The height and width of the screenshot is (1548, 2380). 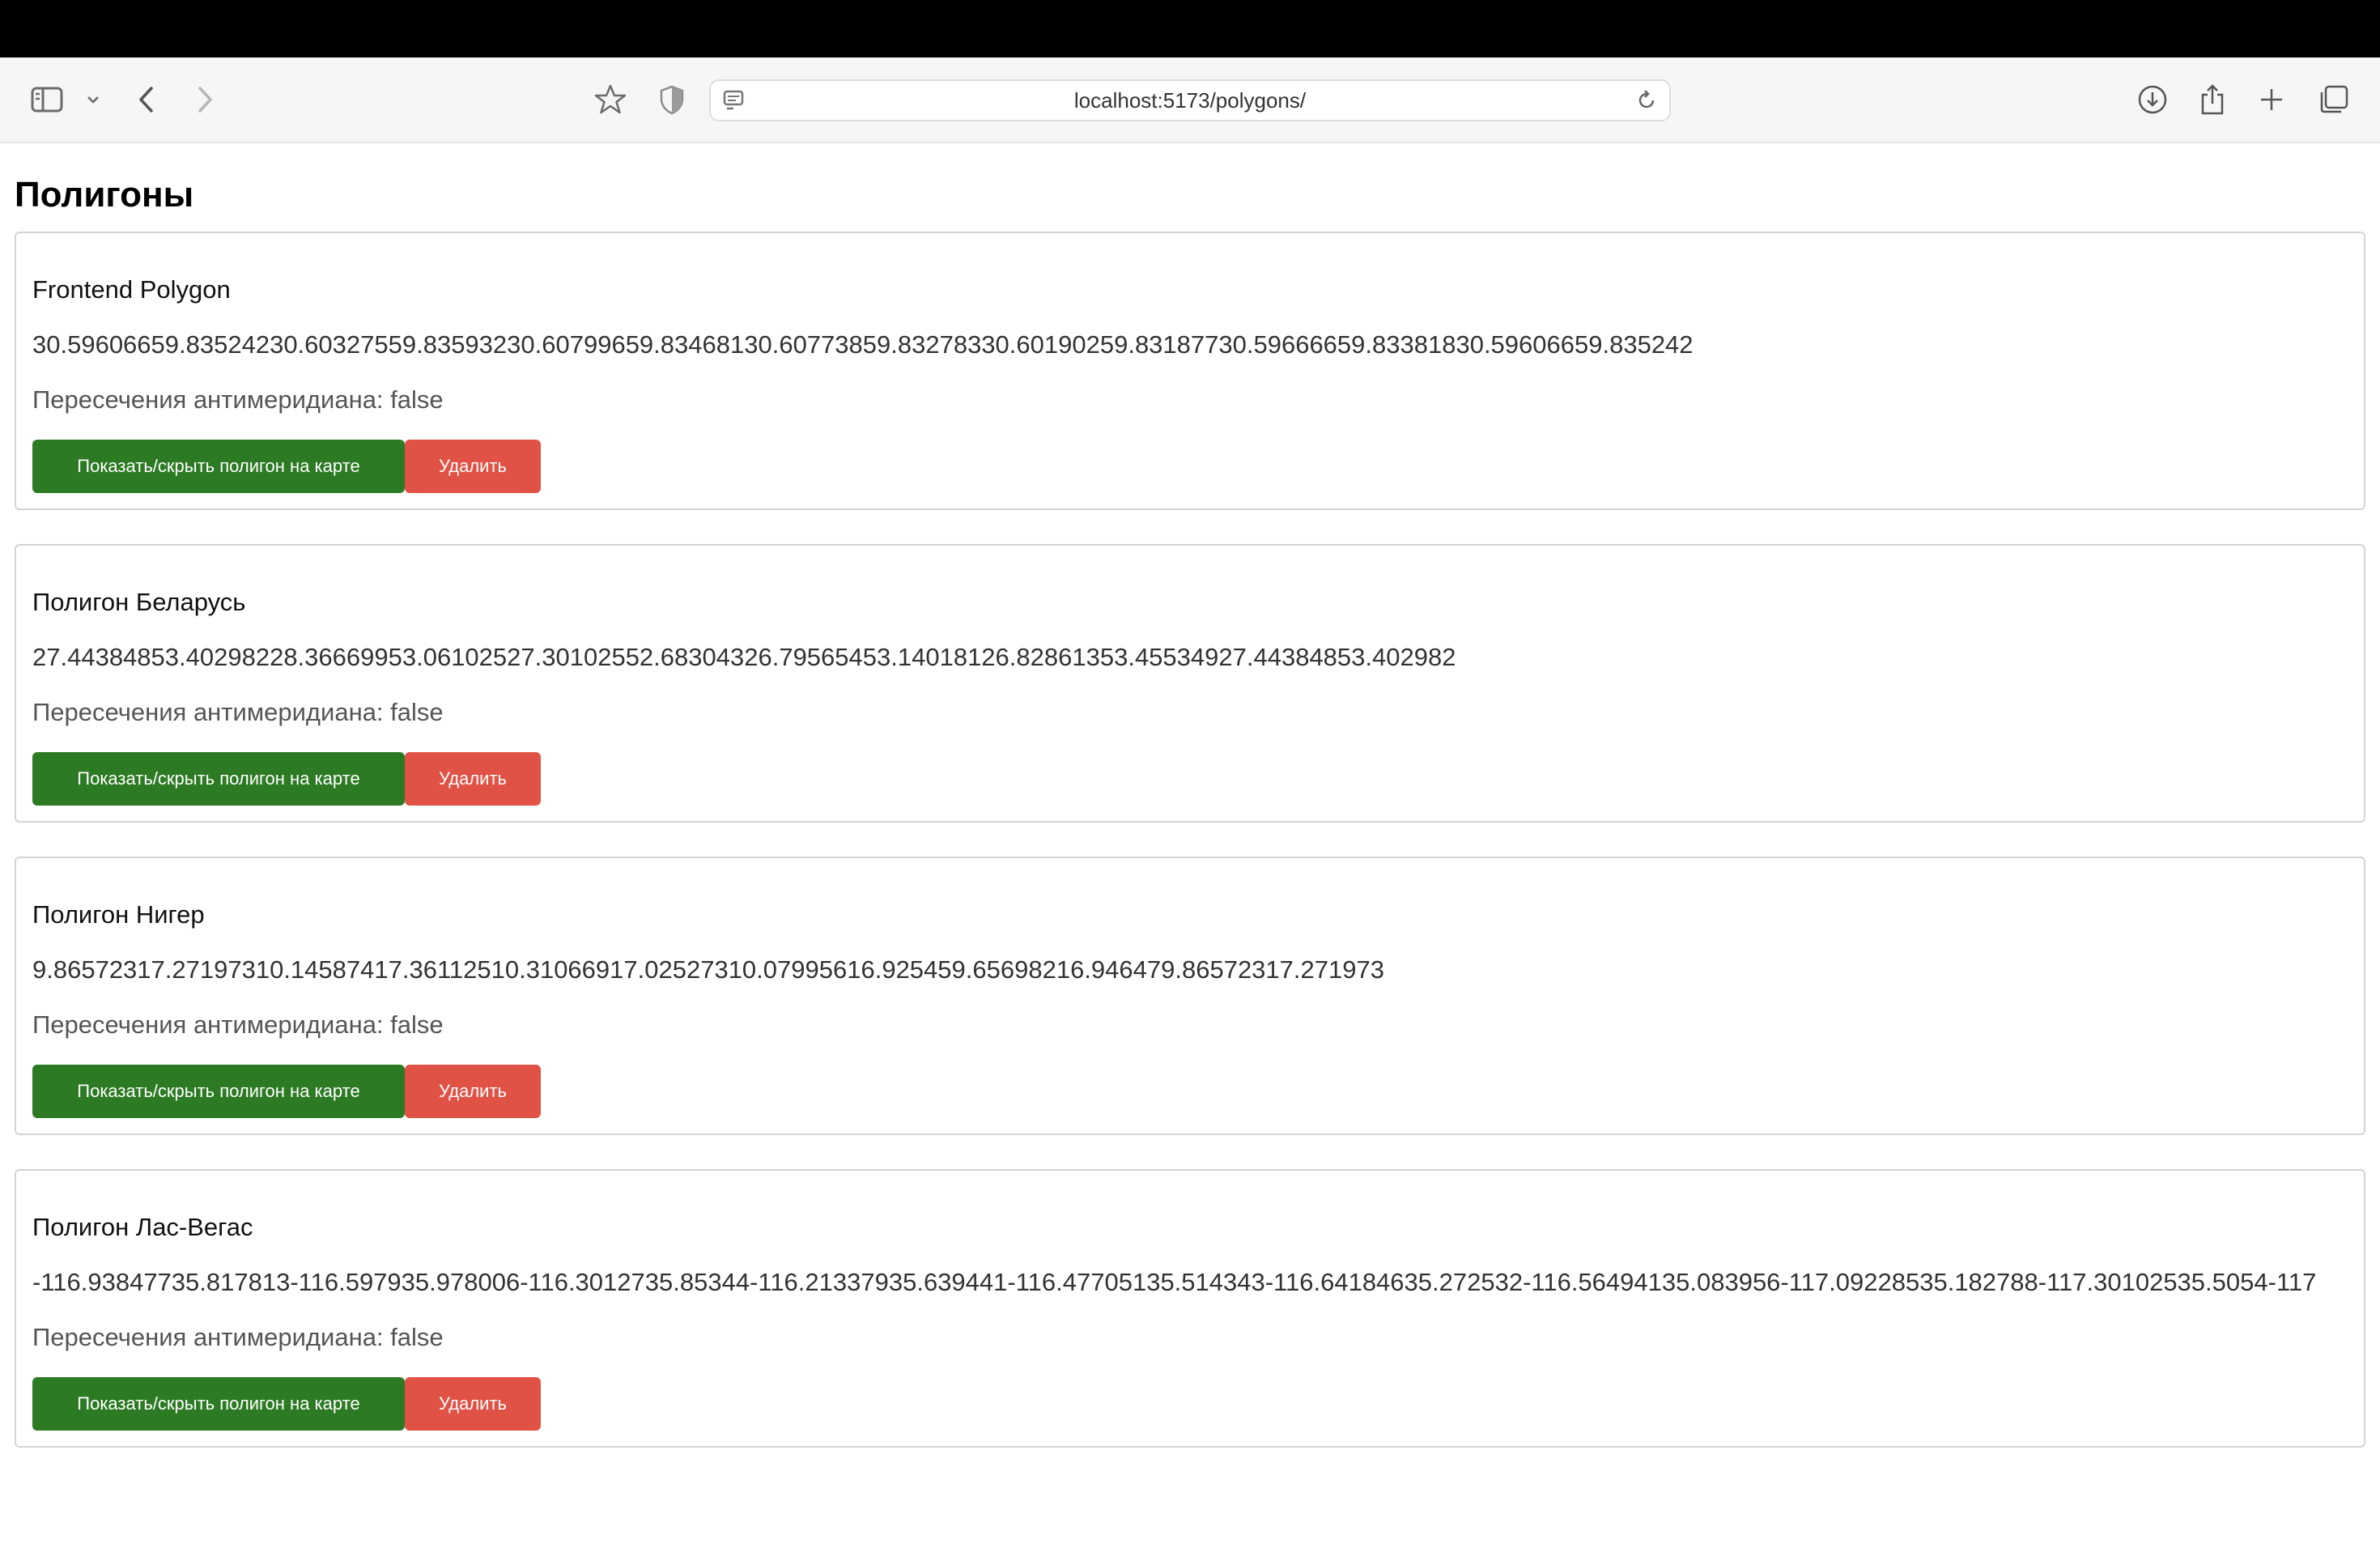 I want to click on browser-toolbar: localhost:5173/polygons/, so click(x=1190, y=100).